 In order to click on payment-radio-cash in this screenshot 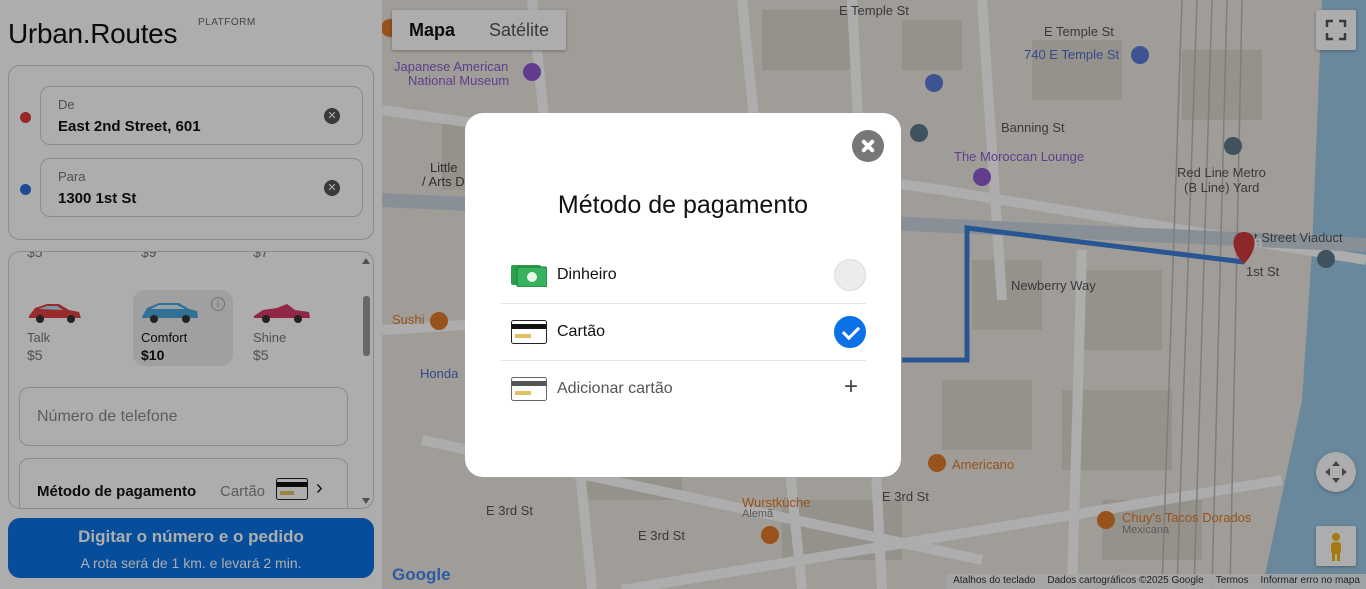, I will do `click(850, 275)`.